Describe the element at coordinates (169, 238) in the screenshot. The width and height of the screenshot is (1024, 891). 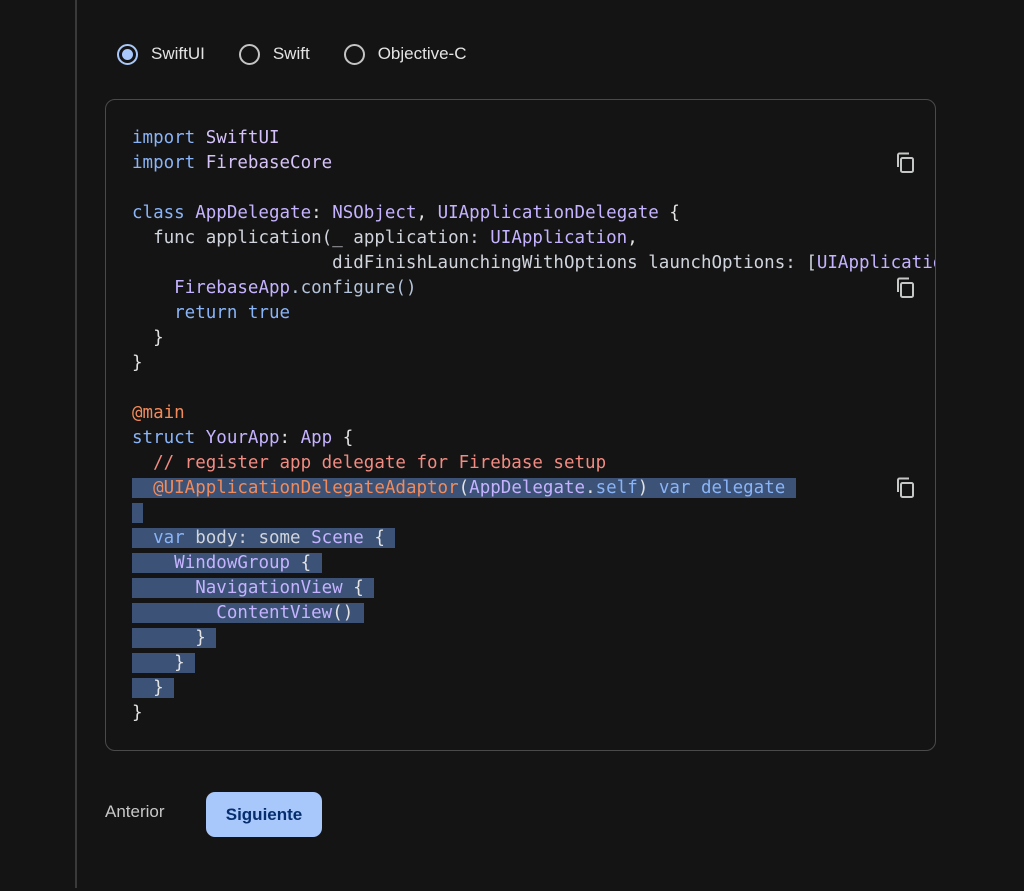
I see `code-token: func` at that location.